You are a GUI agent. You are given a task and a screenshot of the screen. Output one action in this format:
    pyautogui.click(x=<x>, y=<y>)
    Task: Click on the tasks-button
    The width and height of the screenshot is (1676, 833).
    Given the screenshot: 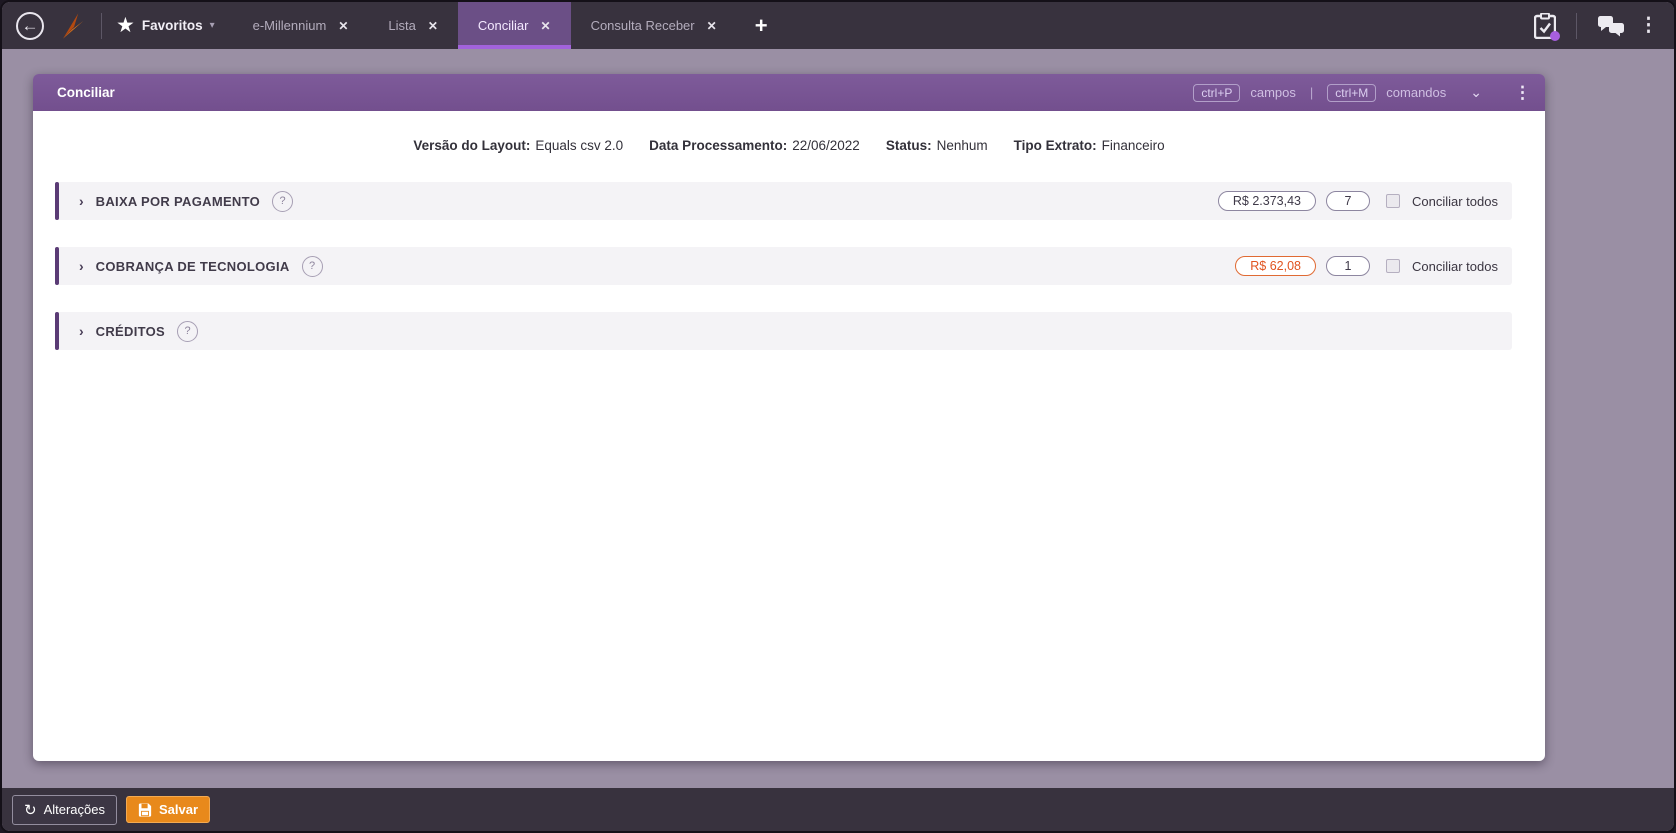 What is the action you would take?
    pyautogui.click(x=1547, y=26)
    